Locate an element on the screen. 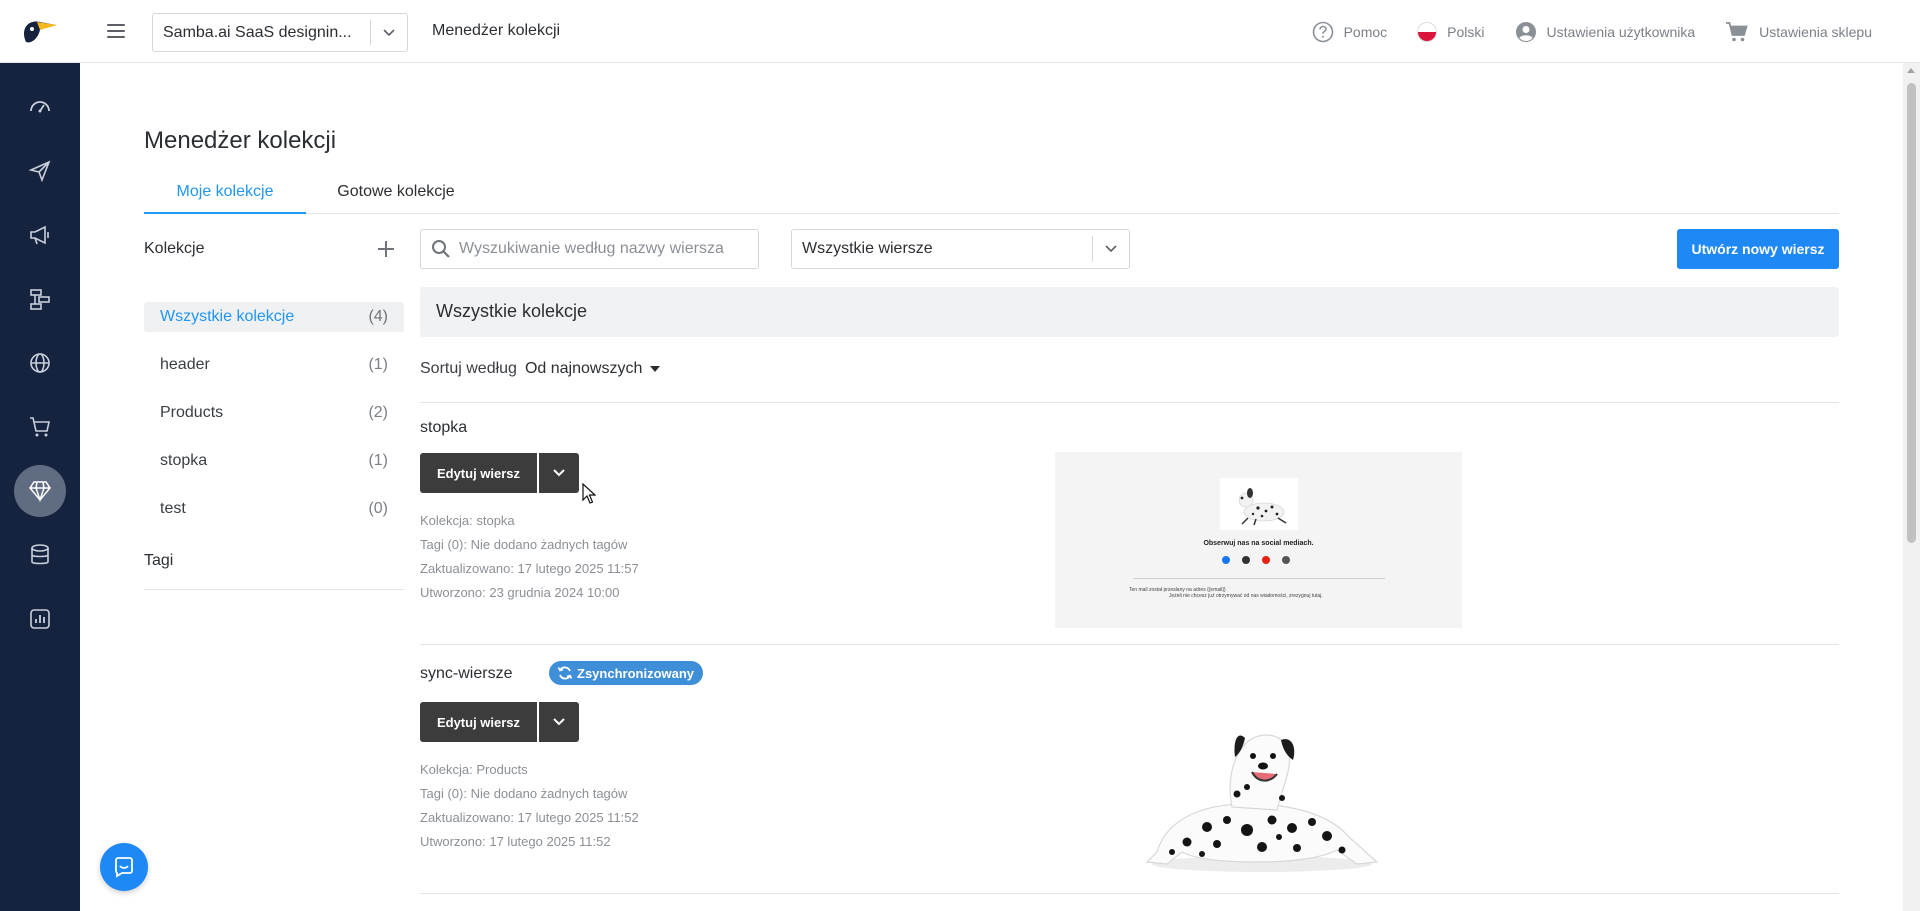  preview-social-heading: Obserwuj nas na social mediach. is located at coordinates (1258, 543).